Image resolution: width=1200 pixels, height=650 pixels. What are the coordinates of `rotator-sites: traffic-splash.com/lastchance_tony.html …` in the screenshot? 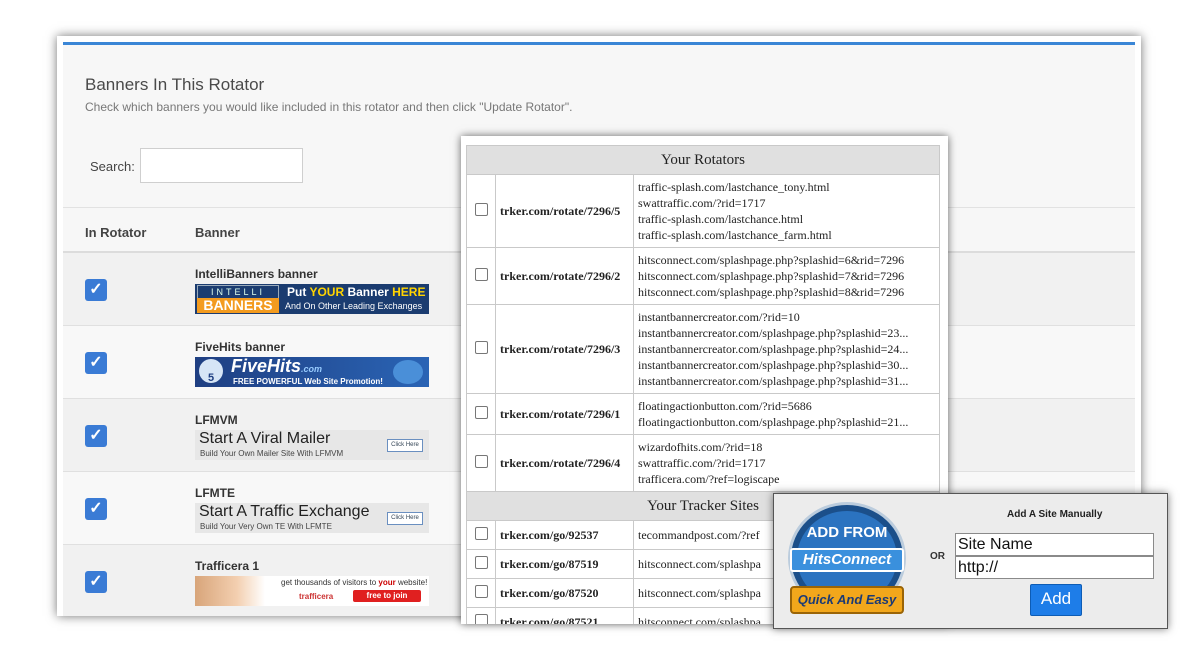 It's located at (786, 211).